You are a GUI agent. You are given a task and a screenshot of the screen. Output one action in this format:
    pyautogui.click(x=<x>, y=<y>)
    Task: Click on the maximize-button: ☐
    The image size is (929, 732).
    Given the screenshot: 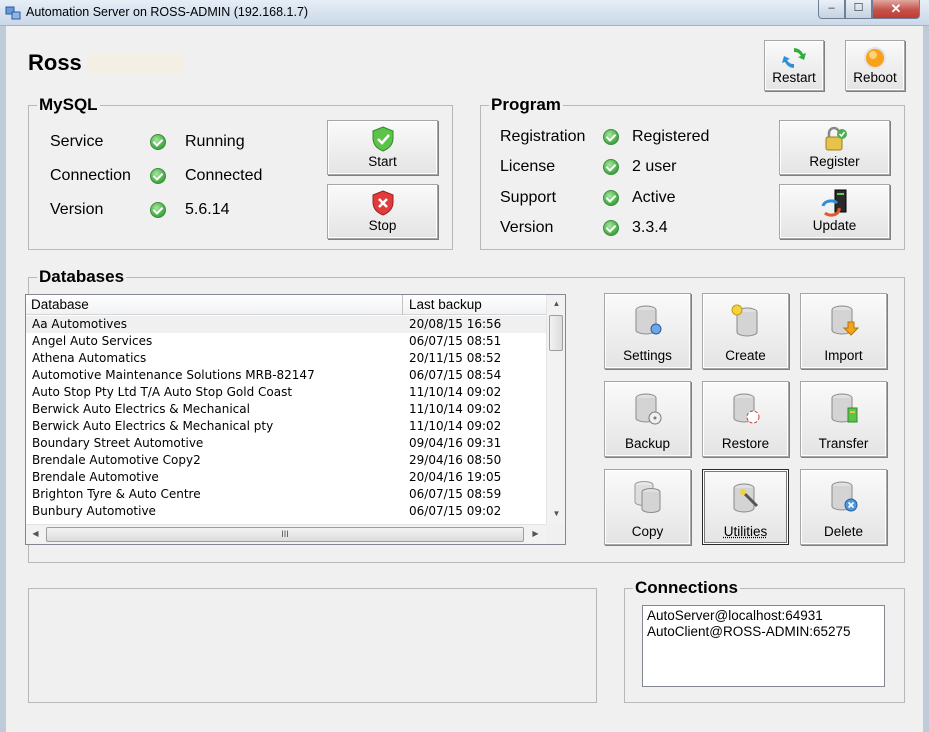 What is the action you would take?
    pyautogui.click(x=858, y=9)
    